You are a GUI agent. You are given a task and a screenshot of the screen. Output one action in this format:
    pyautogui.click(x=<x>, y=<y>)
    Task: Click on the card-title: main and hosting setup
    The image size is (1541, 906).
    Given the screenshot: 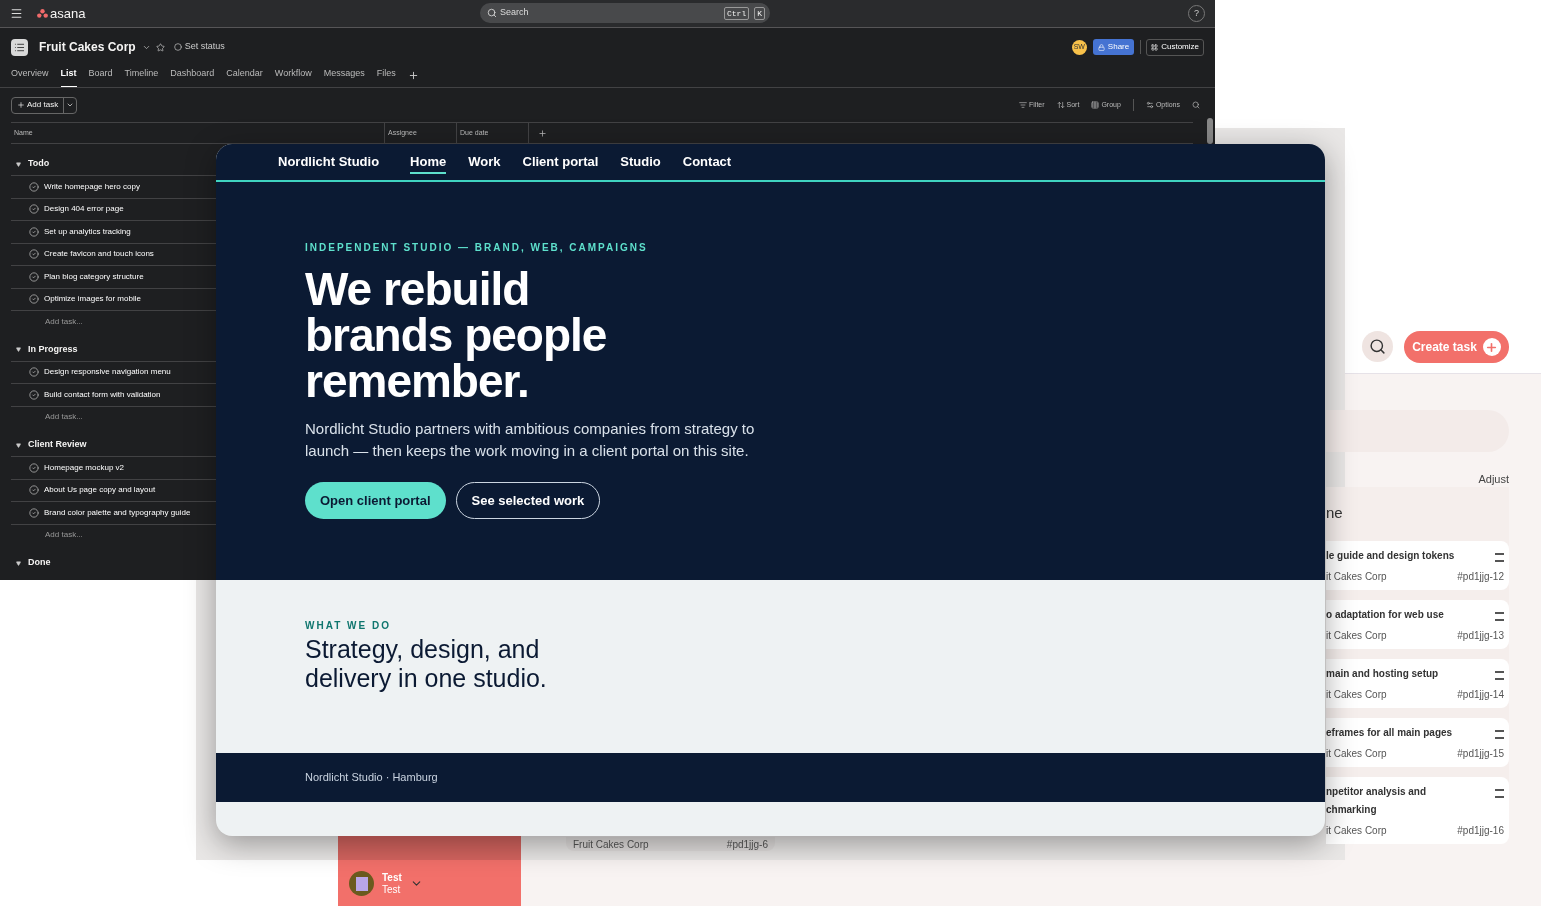 What is the action you would take?
    pyautogui.click(x=1383, y=674)
    